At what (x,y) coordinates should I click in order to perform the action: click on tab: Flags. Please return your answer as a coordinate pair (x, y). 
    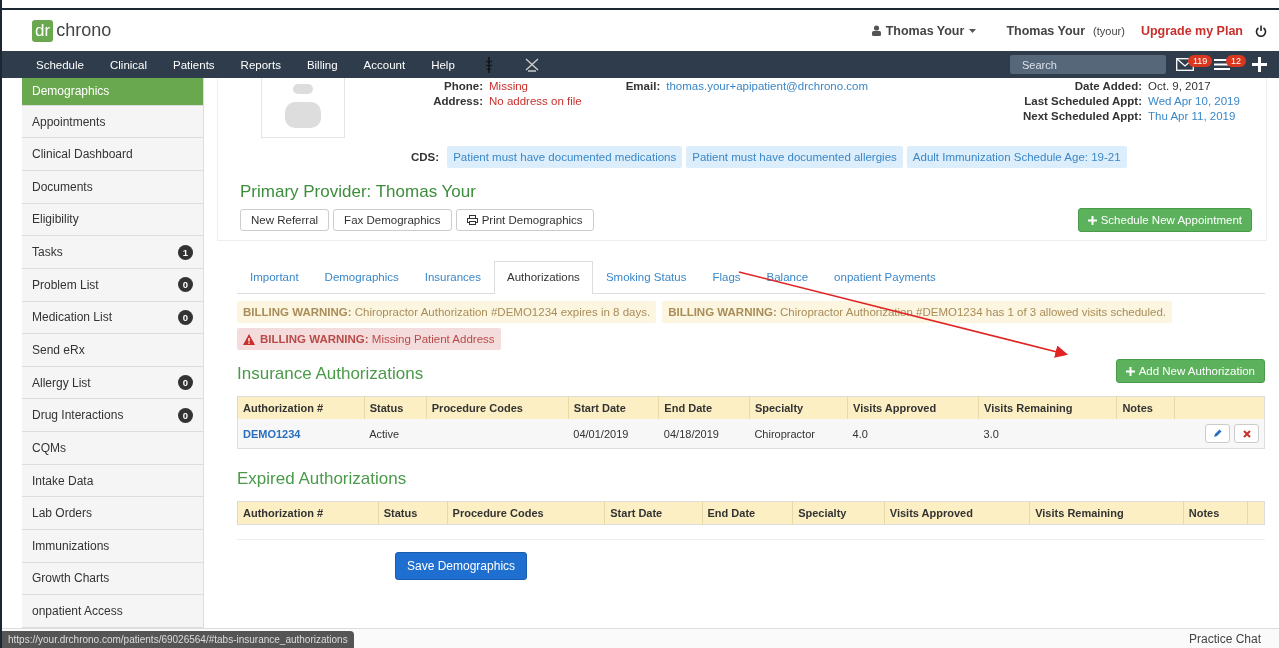
    Looking at the image, I should click on (726, 281).